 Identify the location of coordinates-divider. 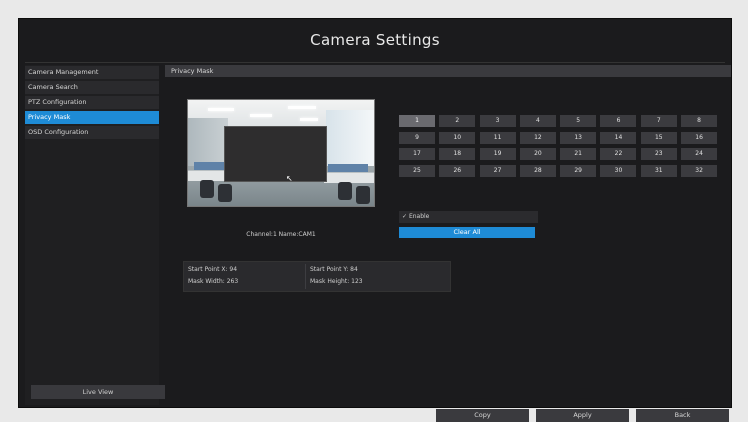
(305, 276).